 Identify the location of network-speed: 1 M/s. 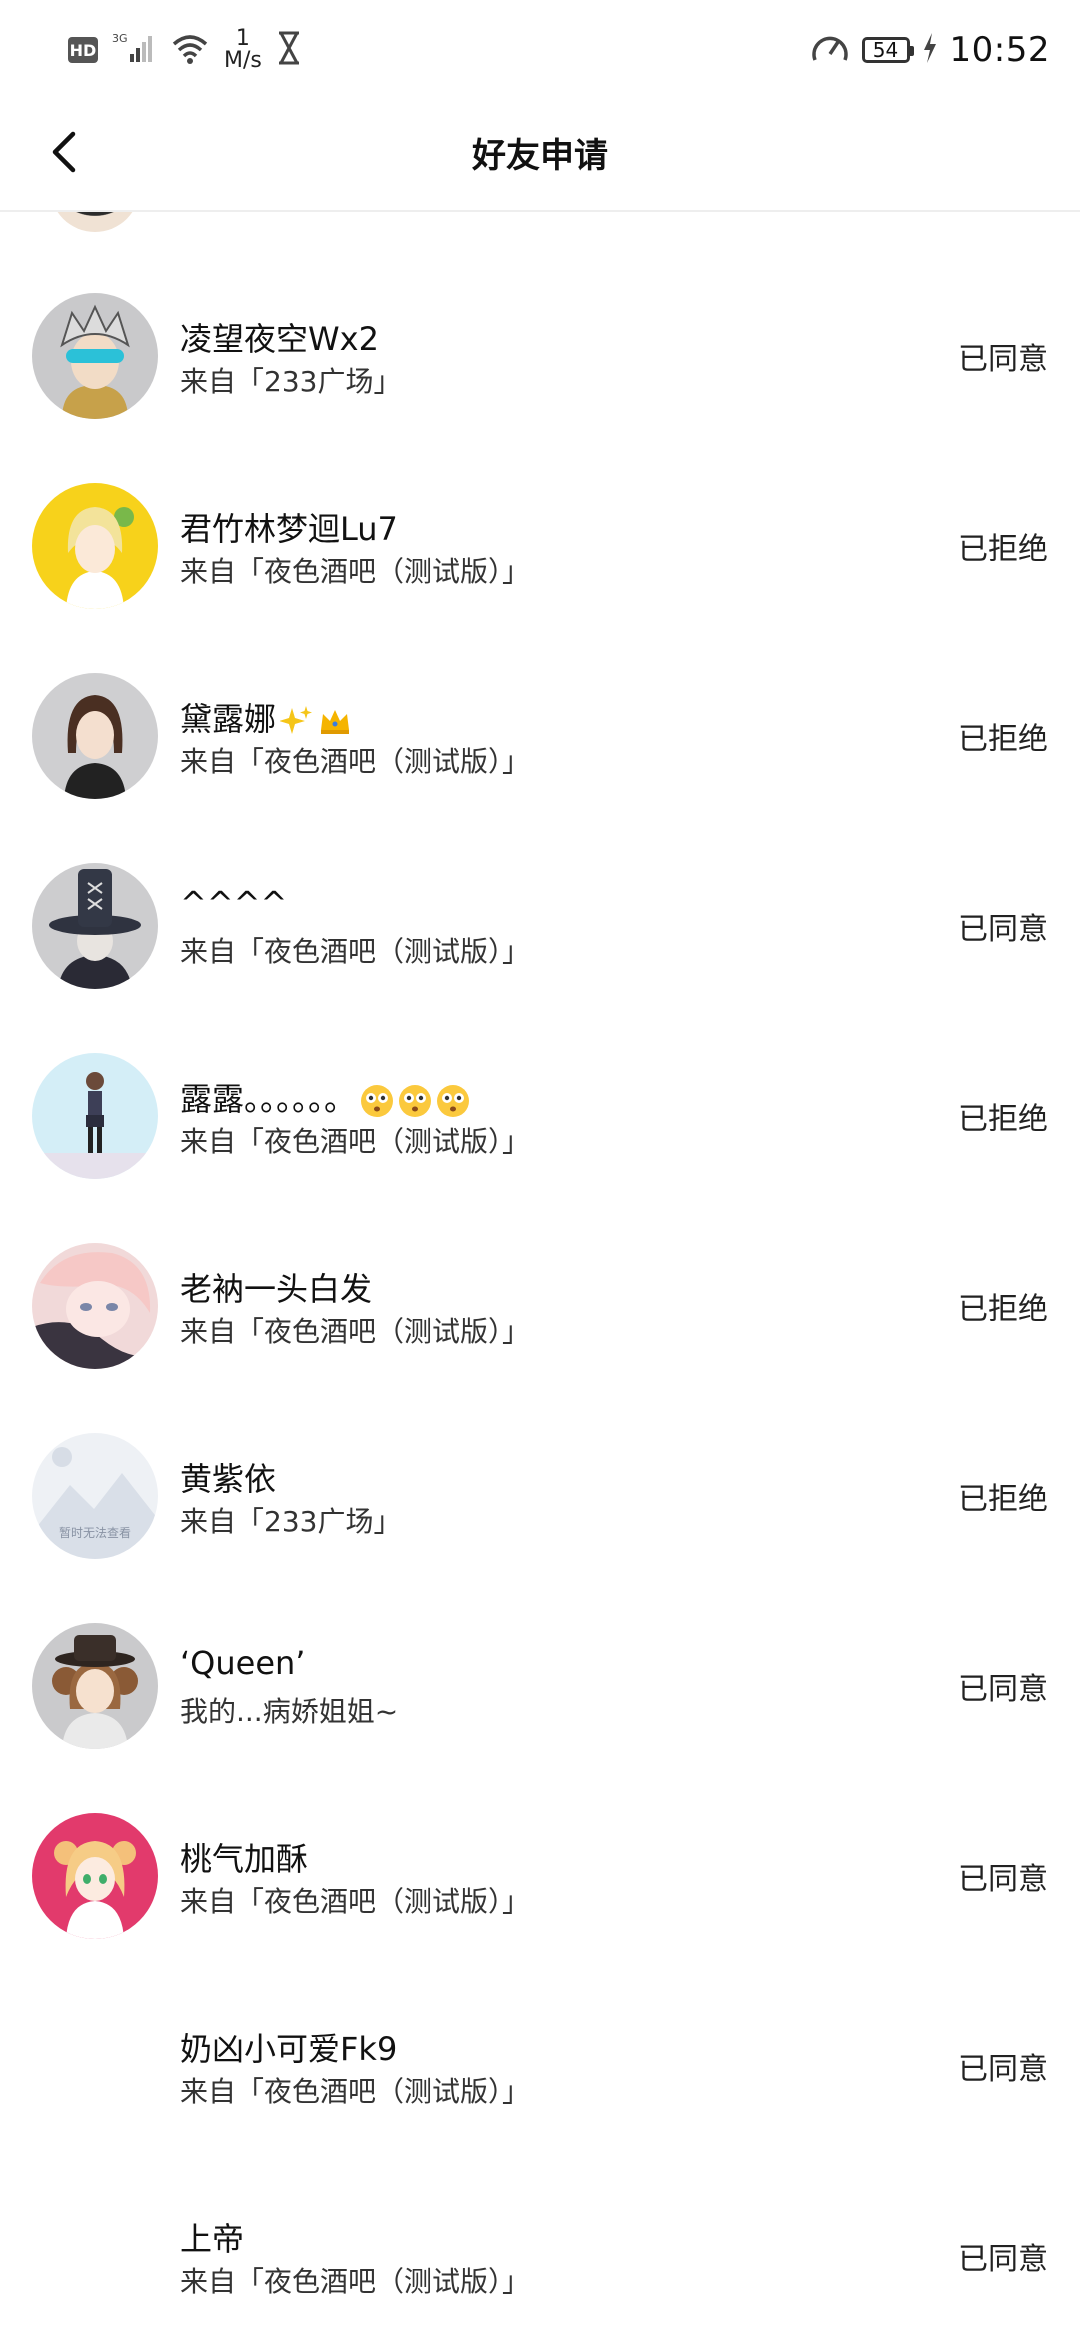
(243, 50).